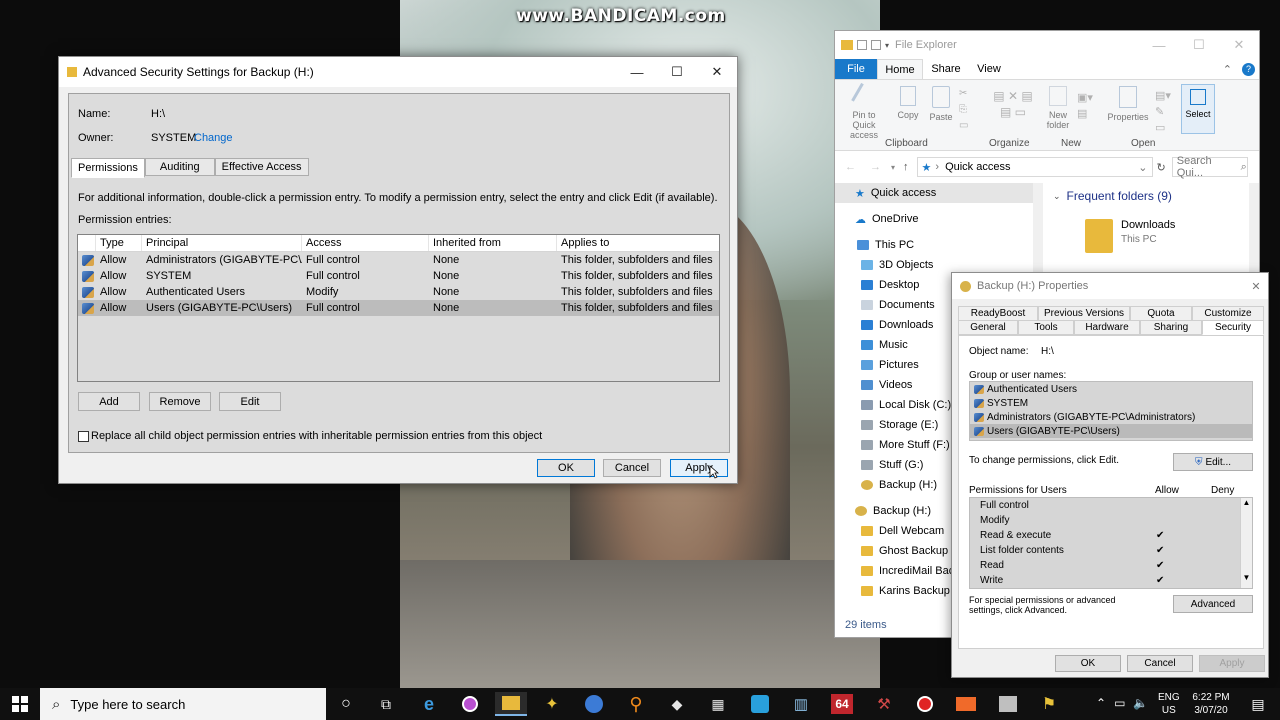 This screenshot has height=720, width=1280. What do you see at coordinates (1128, 104) in the screenshot?
I see `properties-button: Properties` at bounding box center [1128, 104].